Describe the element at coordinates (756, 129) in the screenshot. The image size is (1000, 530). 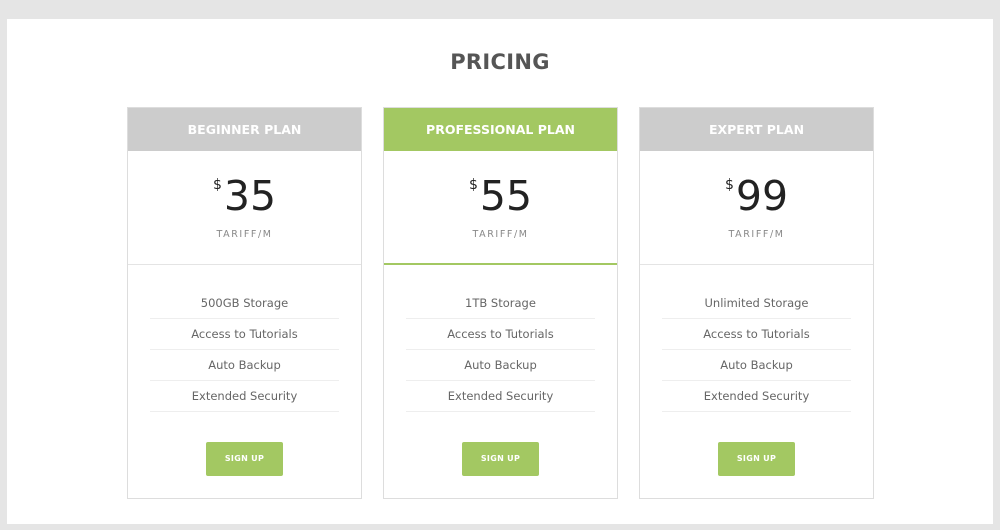
I see `plan-name: EXPERT PLAN` at that location.